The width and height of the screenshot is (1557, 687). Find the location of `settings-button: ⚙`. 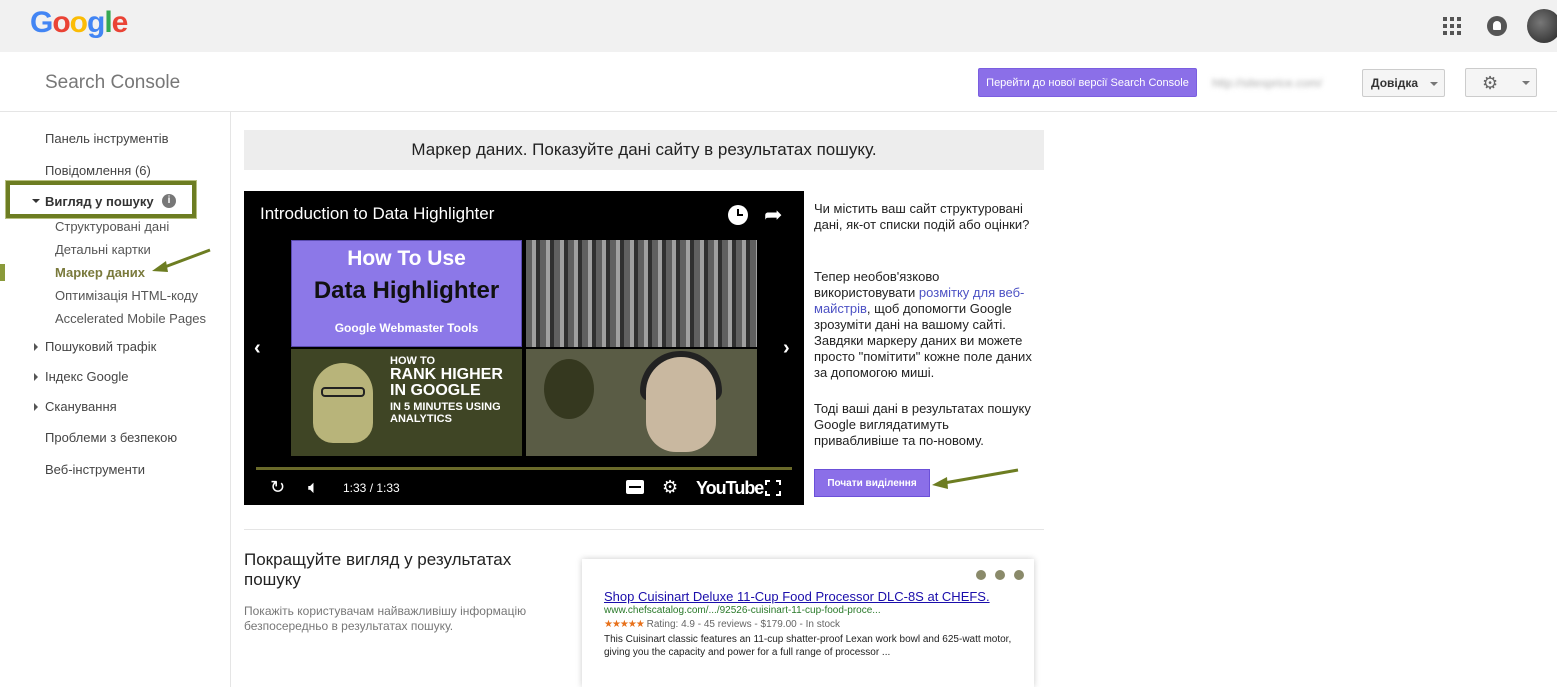

settings-button: ⚙ is located at coordinates (1501, 82).